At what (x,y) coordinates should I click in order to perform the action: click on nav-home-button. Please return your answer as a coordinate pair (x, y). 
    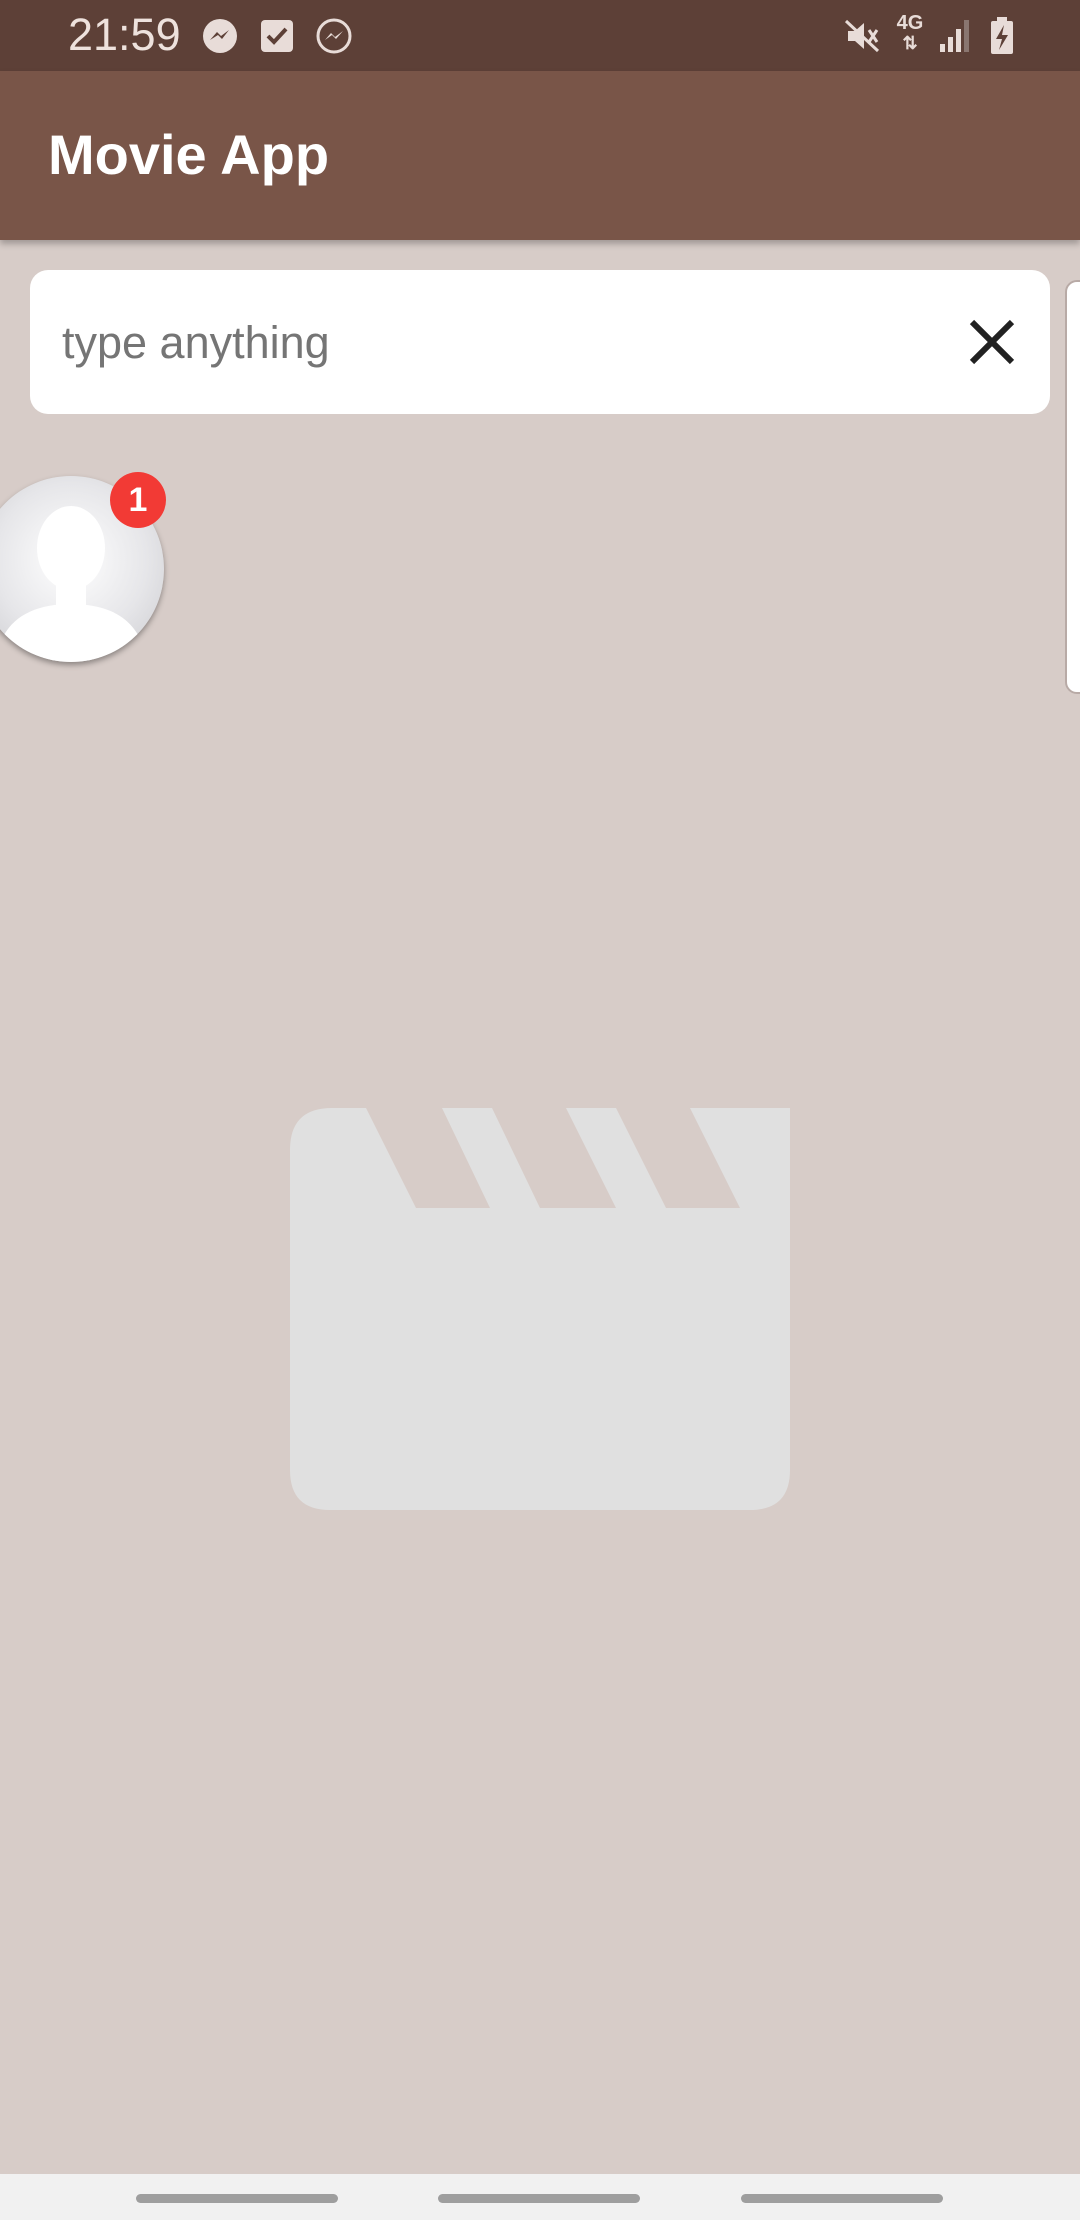
    Looking at the image, I should click on (539, 2198).